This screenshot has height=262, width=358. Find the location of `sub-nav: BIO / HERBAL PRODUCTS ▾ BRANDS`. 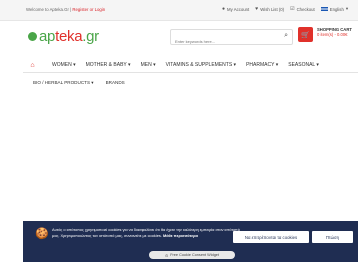

sub-nav: BIO / HERBAL PRODUCTS ▾ BRANDS is located at coordinates (79, 83).